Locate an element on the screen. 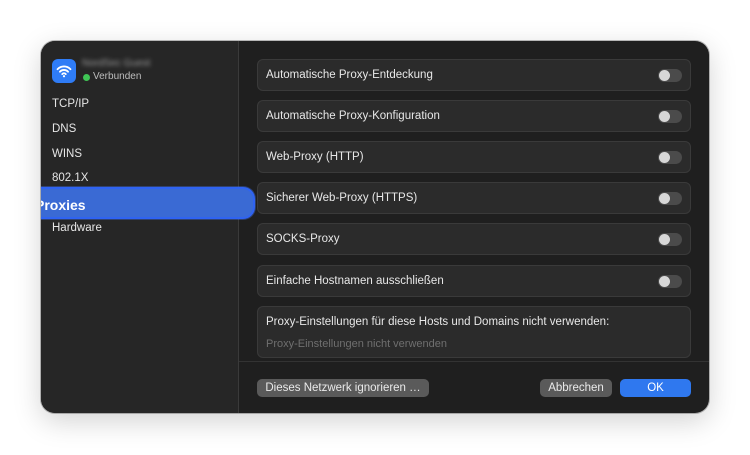 This screenshot has width=750, height=455. row-label: SOCKS-Proxy is located at coordinates (303, 239).